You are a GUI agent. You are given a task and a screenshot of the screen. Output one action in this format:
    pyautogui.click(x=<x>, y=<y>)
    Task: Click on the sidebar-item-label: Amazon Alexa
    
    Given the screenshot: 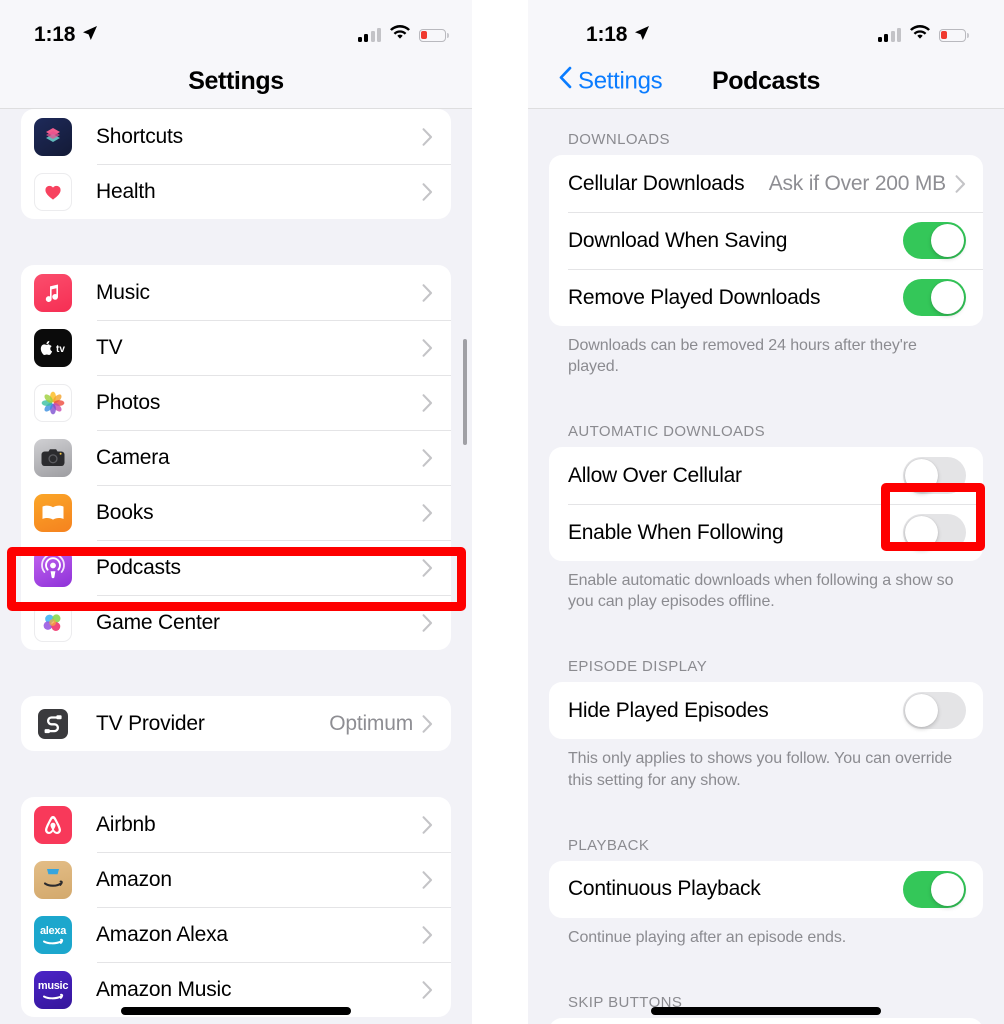 What is the action you would take?
    pyautogui.click(x=162, y=934)
    